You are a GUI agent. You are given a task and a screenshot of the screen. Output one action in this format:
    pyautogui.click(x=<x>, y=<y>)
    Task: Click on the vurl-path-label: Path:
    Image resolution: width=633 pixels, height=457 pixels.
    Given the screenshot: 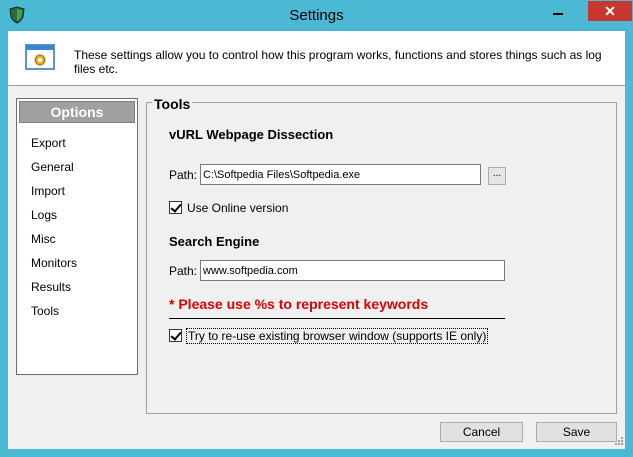 What is the action you would take?
    pyautogui.click(x=183, y=175)
    